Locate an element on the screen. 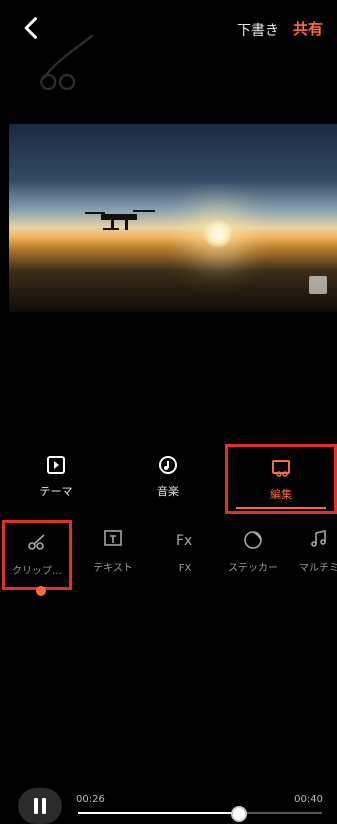  tool-fx: Fx FX is located at coordinates (185, 555).